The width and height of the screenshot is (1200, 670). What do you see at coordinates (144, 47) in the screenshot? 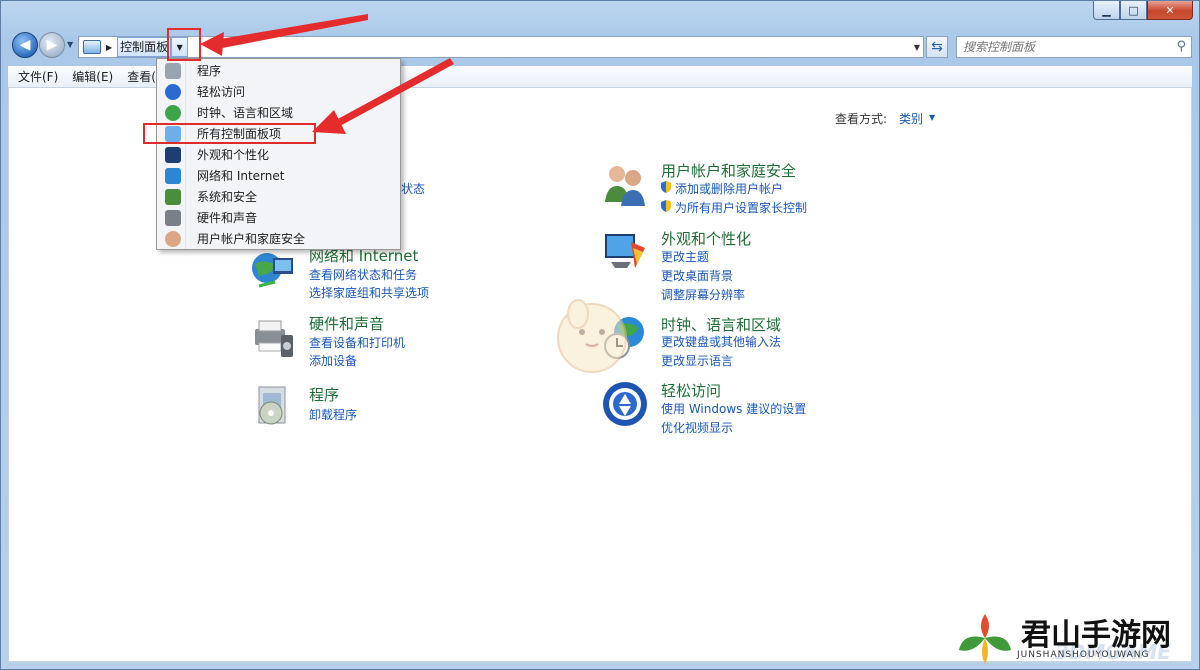
I see `breadcrumb-control-panel: 控制面板` at bounding box center [144, 47].